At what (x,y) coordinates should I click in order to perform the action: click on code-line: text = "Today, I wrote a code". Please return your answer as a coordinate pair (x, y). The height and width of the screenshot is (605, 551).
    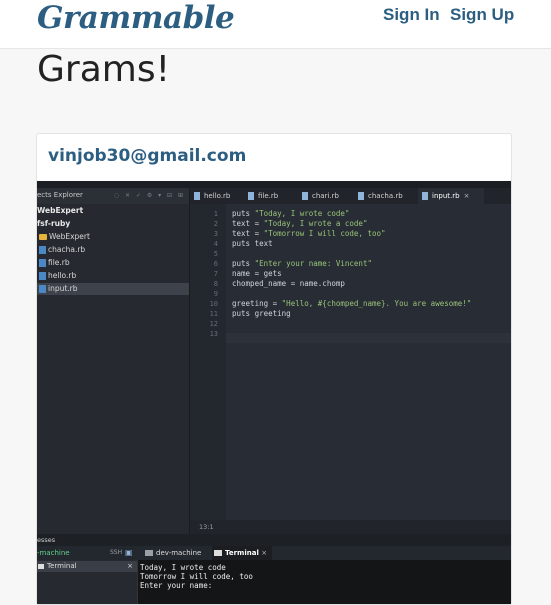
    Looking at the image, I should click on (299, 224).